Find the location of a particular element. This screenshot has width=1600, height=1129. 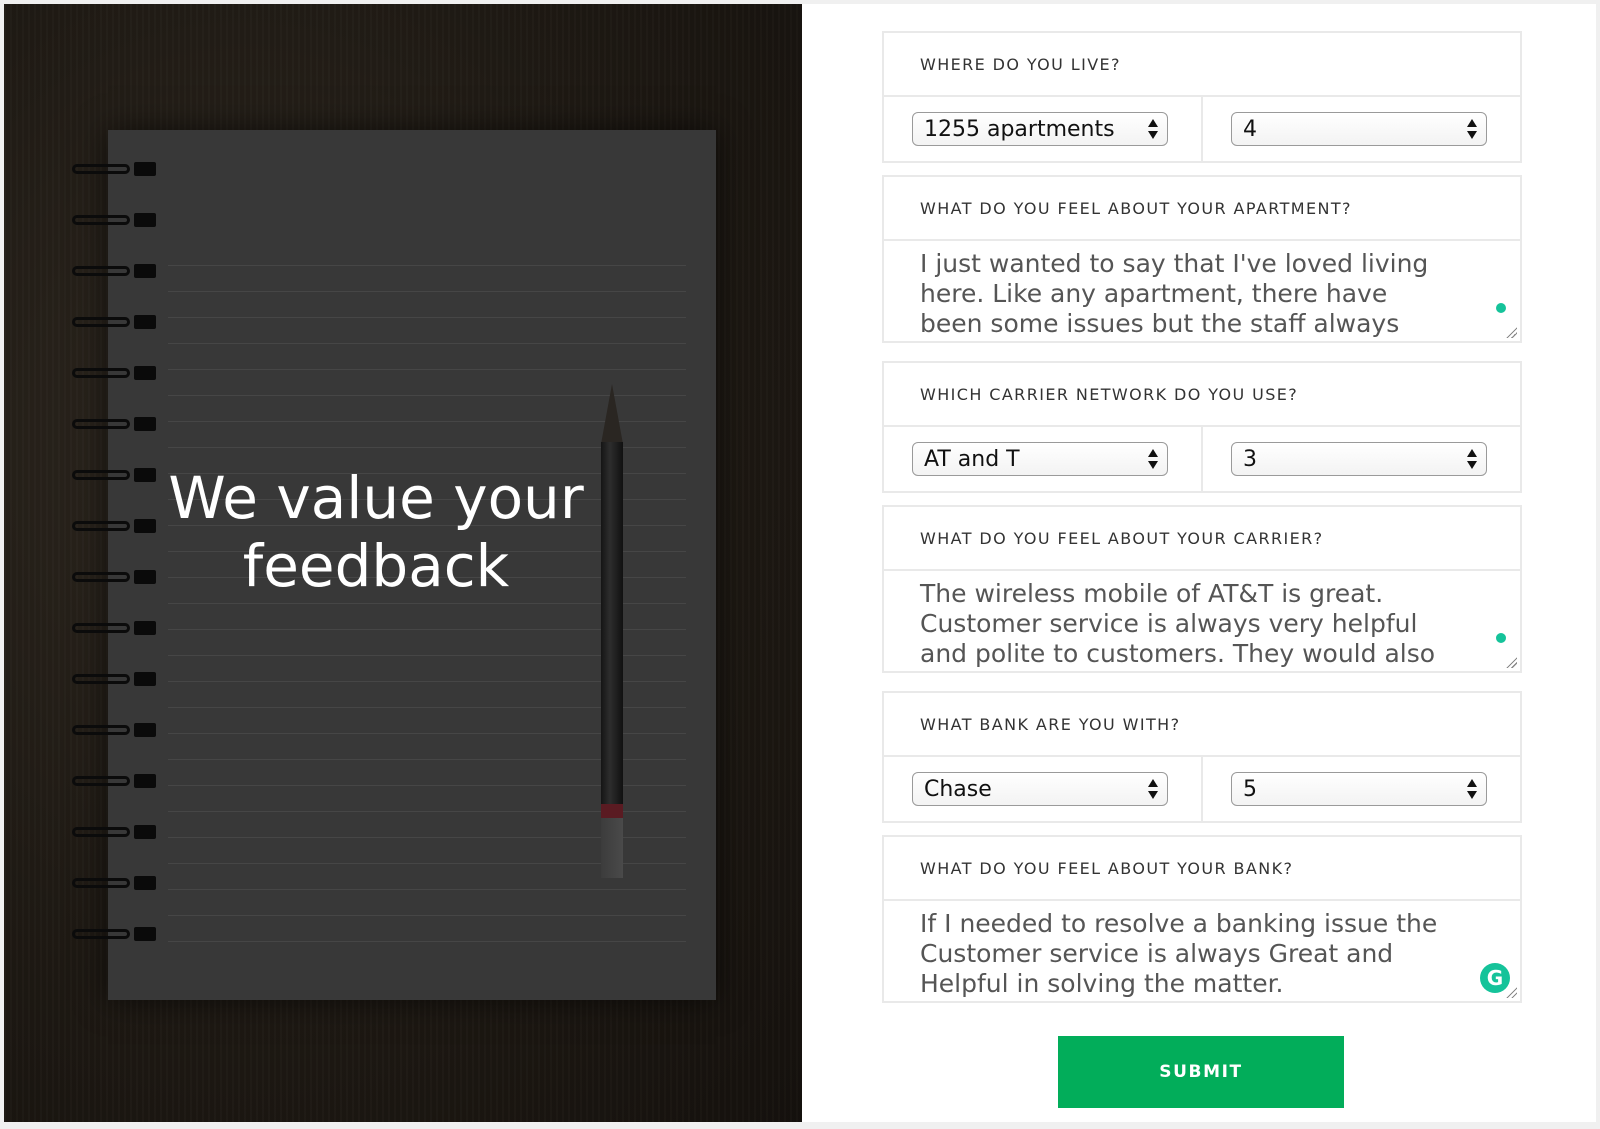

bank-rating-value: 5 is located at coordinates (1250, 789).